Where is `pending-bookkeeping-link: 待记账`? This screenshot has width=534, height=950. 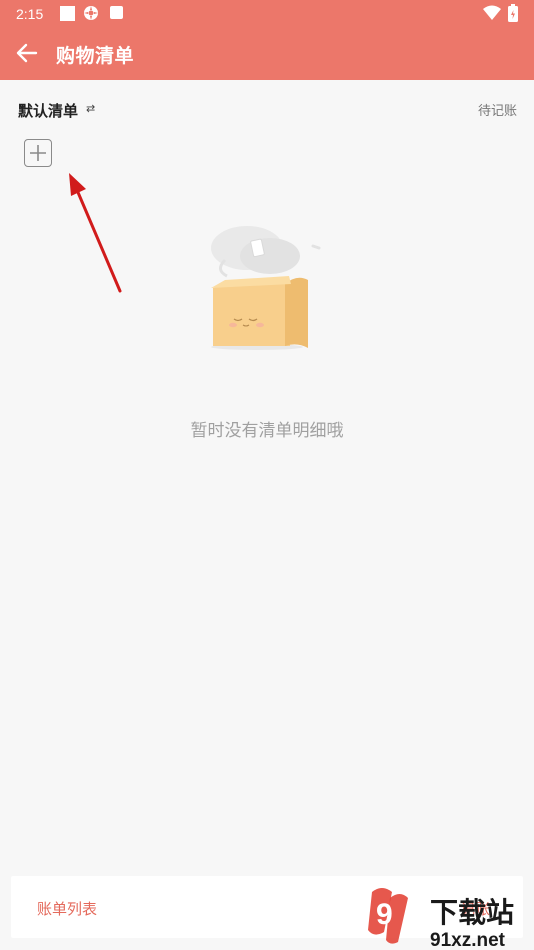 pending-bookkeeping-link: 待记账 is located at coordinates (497, 109).